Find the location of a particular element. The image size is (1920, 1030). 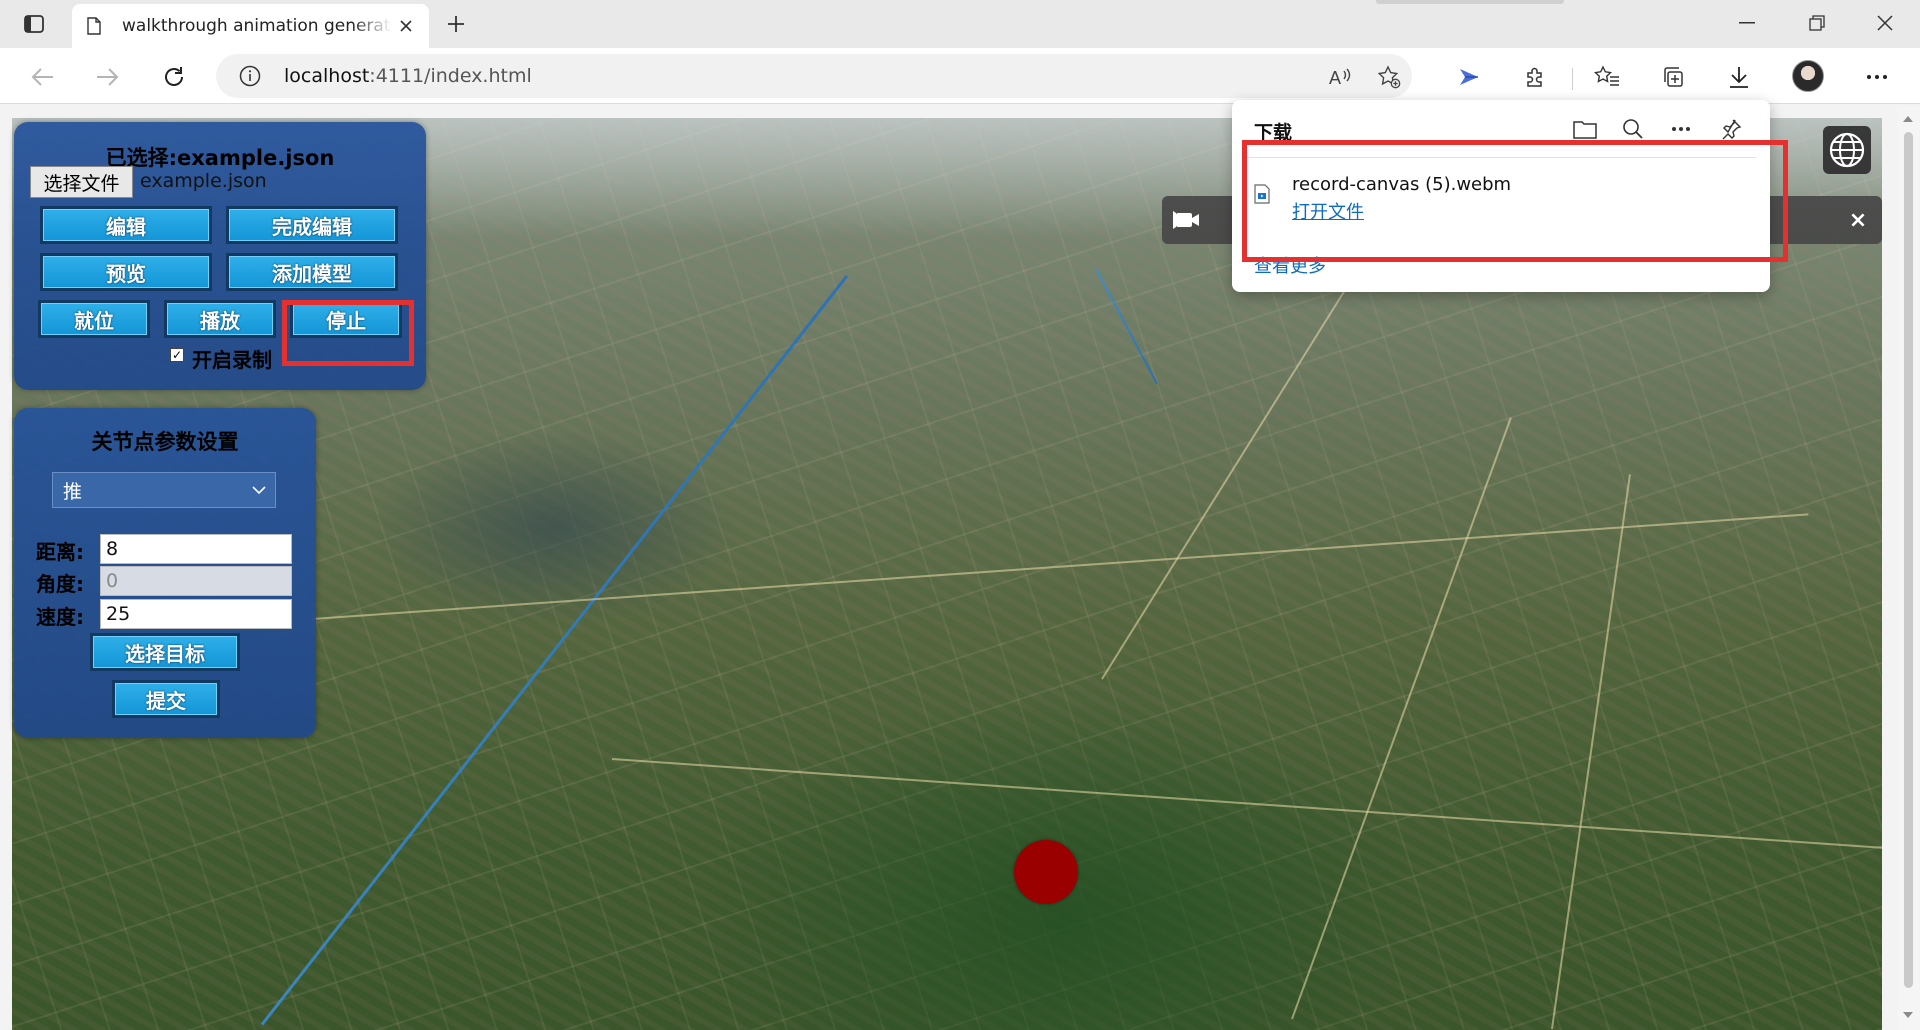

url-path: :4111/index.html is located at coordinates (450, 76).